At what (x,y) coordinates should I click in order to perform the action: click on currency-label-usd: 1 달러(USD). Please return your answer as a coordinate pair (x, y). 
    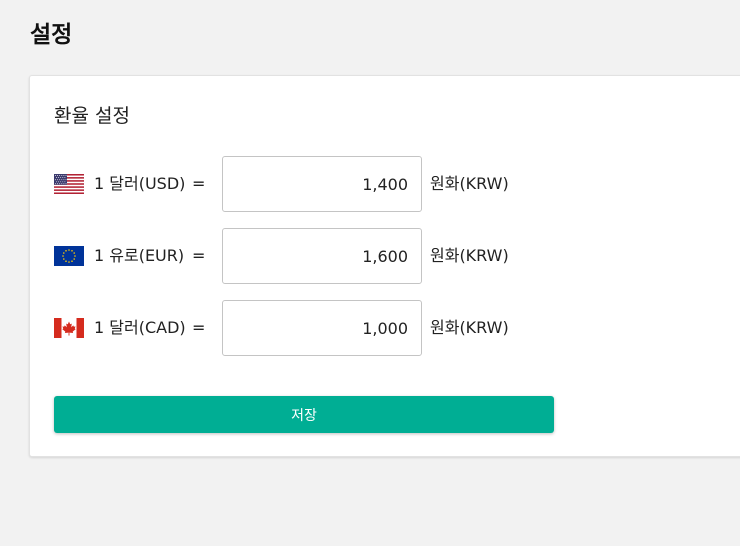
    Looking at the image, I should click on (140, 183).